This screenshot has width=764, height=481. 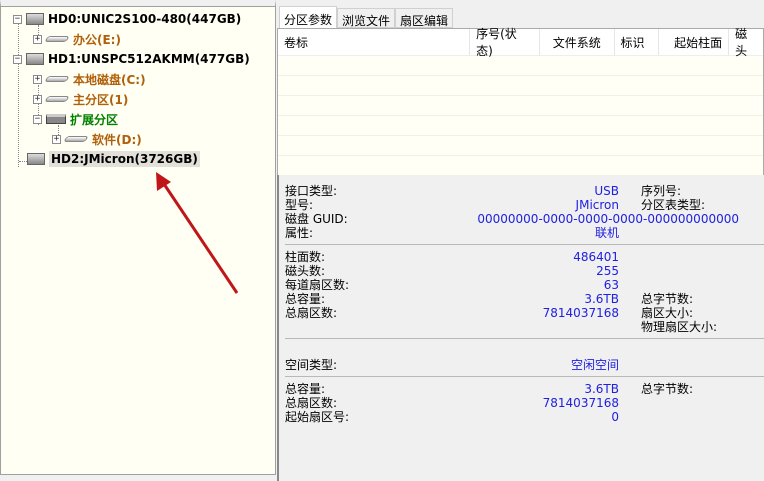 I want to click on column-header: 标识, so click(x=637, y=42).